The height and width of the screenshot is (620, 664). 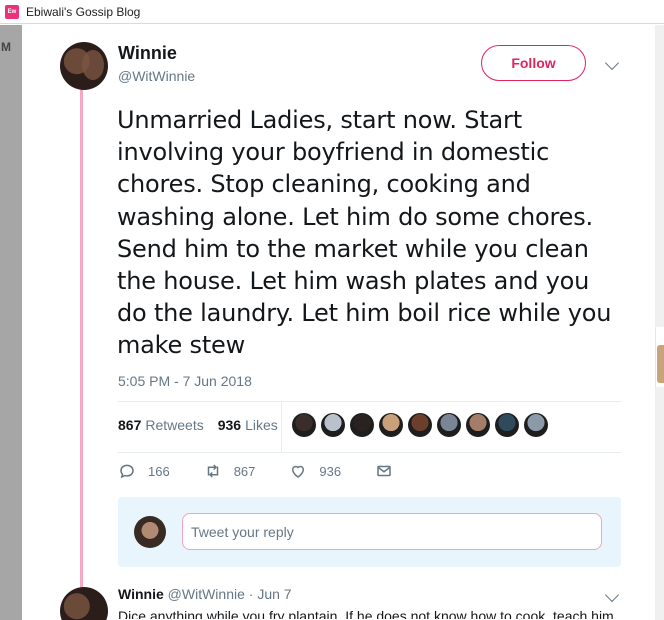 What do you see at coordinates (11, 50) in the screenshot?
I see `background-tab: M` at bounding box center [11, 50].